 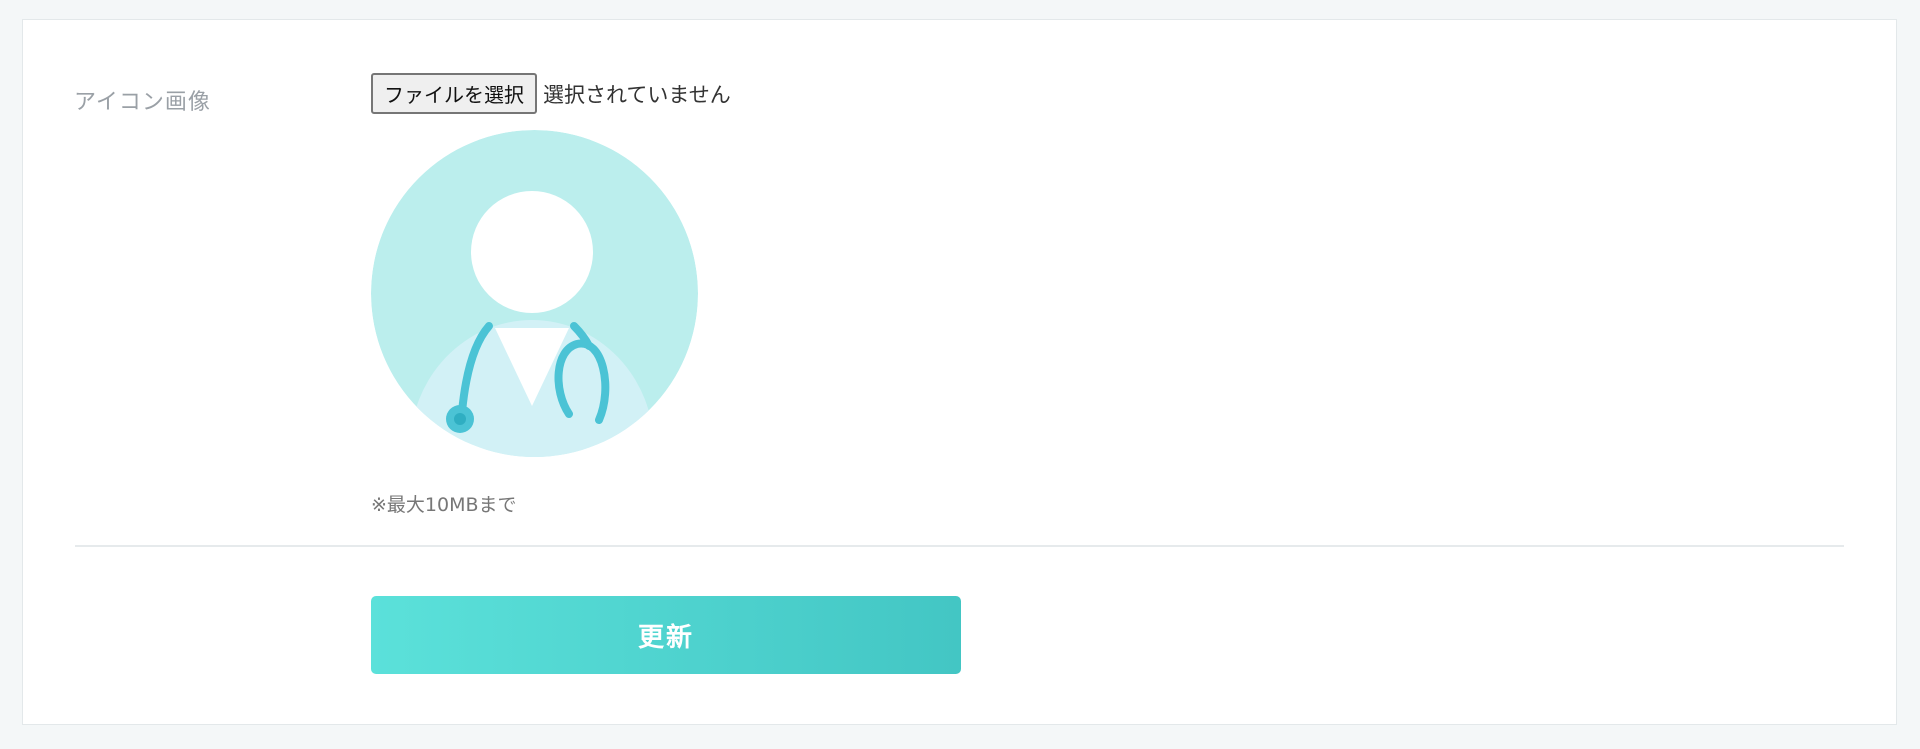 I want to click on max-size-note: ※最大10MBまで, so click(x=444, y=505).